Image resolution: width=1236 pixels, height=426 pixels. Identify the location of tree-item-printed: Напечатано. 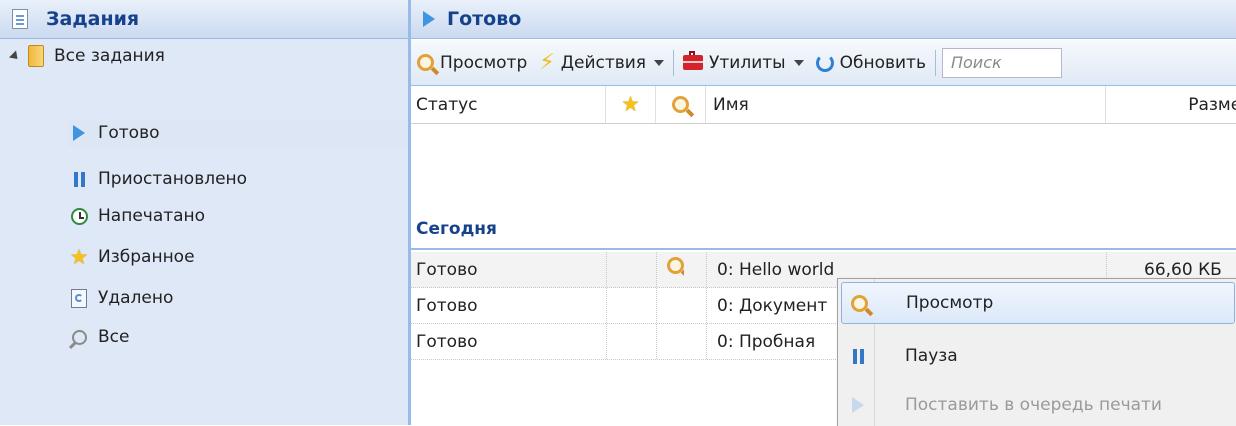
(136, 216).